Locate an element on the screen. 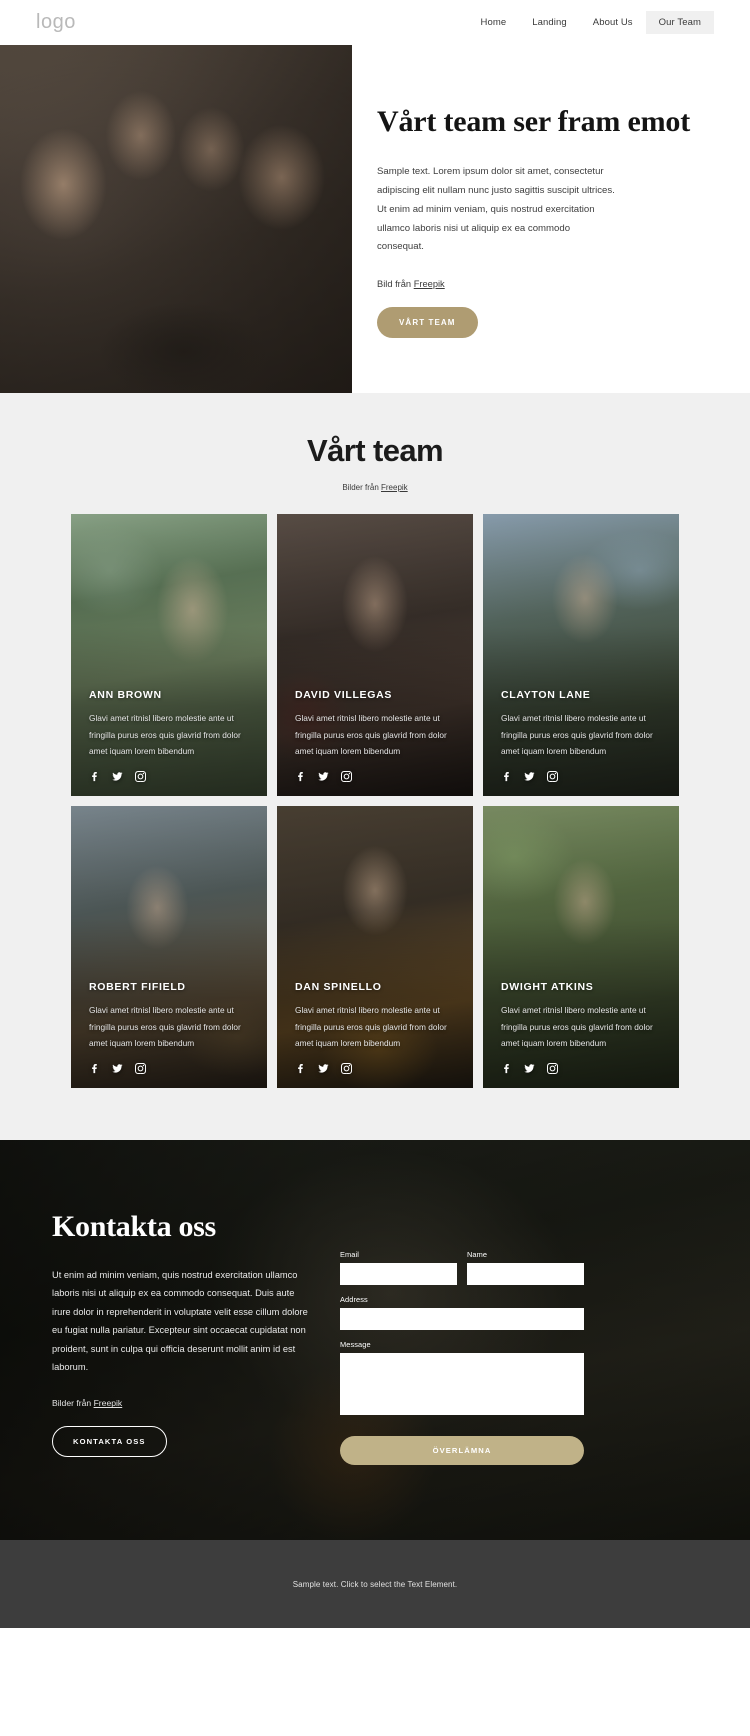 The width and height of the screenshot is (750, 1736). team-images-credit: Bilder från Freepik is located at coordinates (375, 487).